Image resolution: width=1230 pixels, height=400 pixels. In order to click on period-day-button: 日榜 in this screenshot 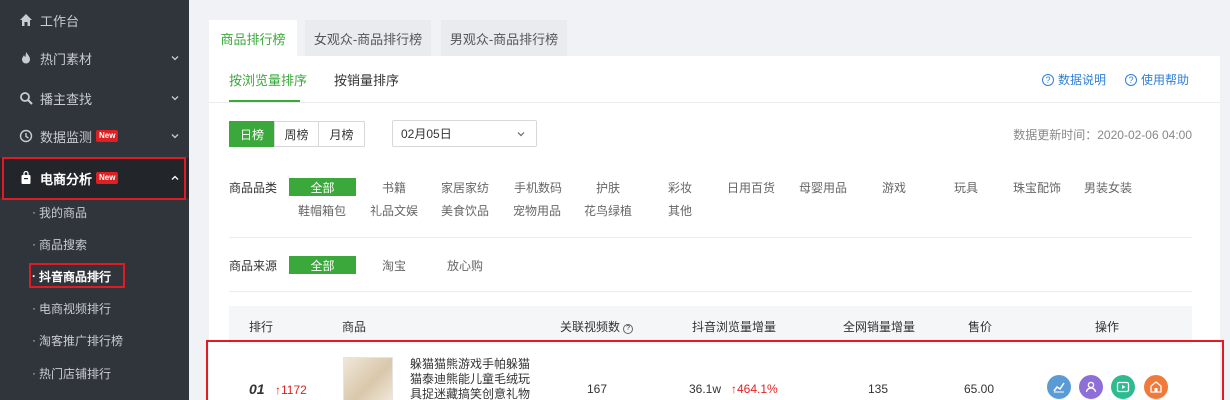, I will do `click(252, 134)`.